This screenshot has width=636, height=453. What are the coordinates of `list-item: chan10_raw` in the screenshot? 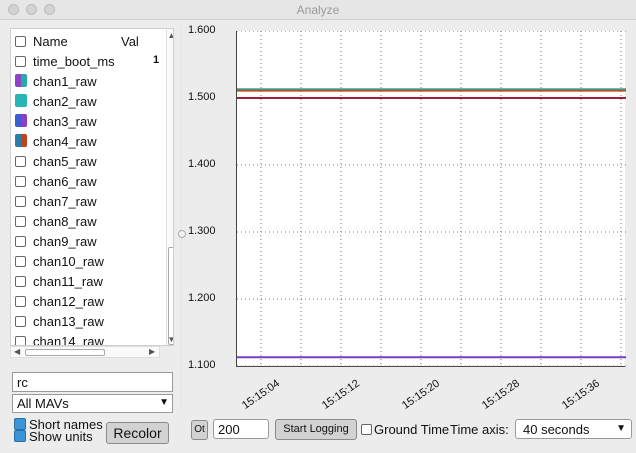 It's located at (86, 261).